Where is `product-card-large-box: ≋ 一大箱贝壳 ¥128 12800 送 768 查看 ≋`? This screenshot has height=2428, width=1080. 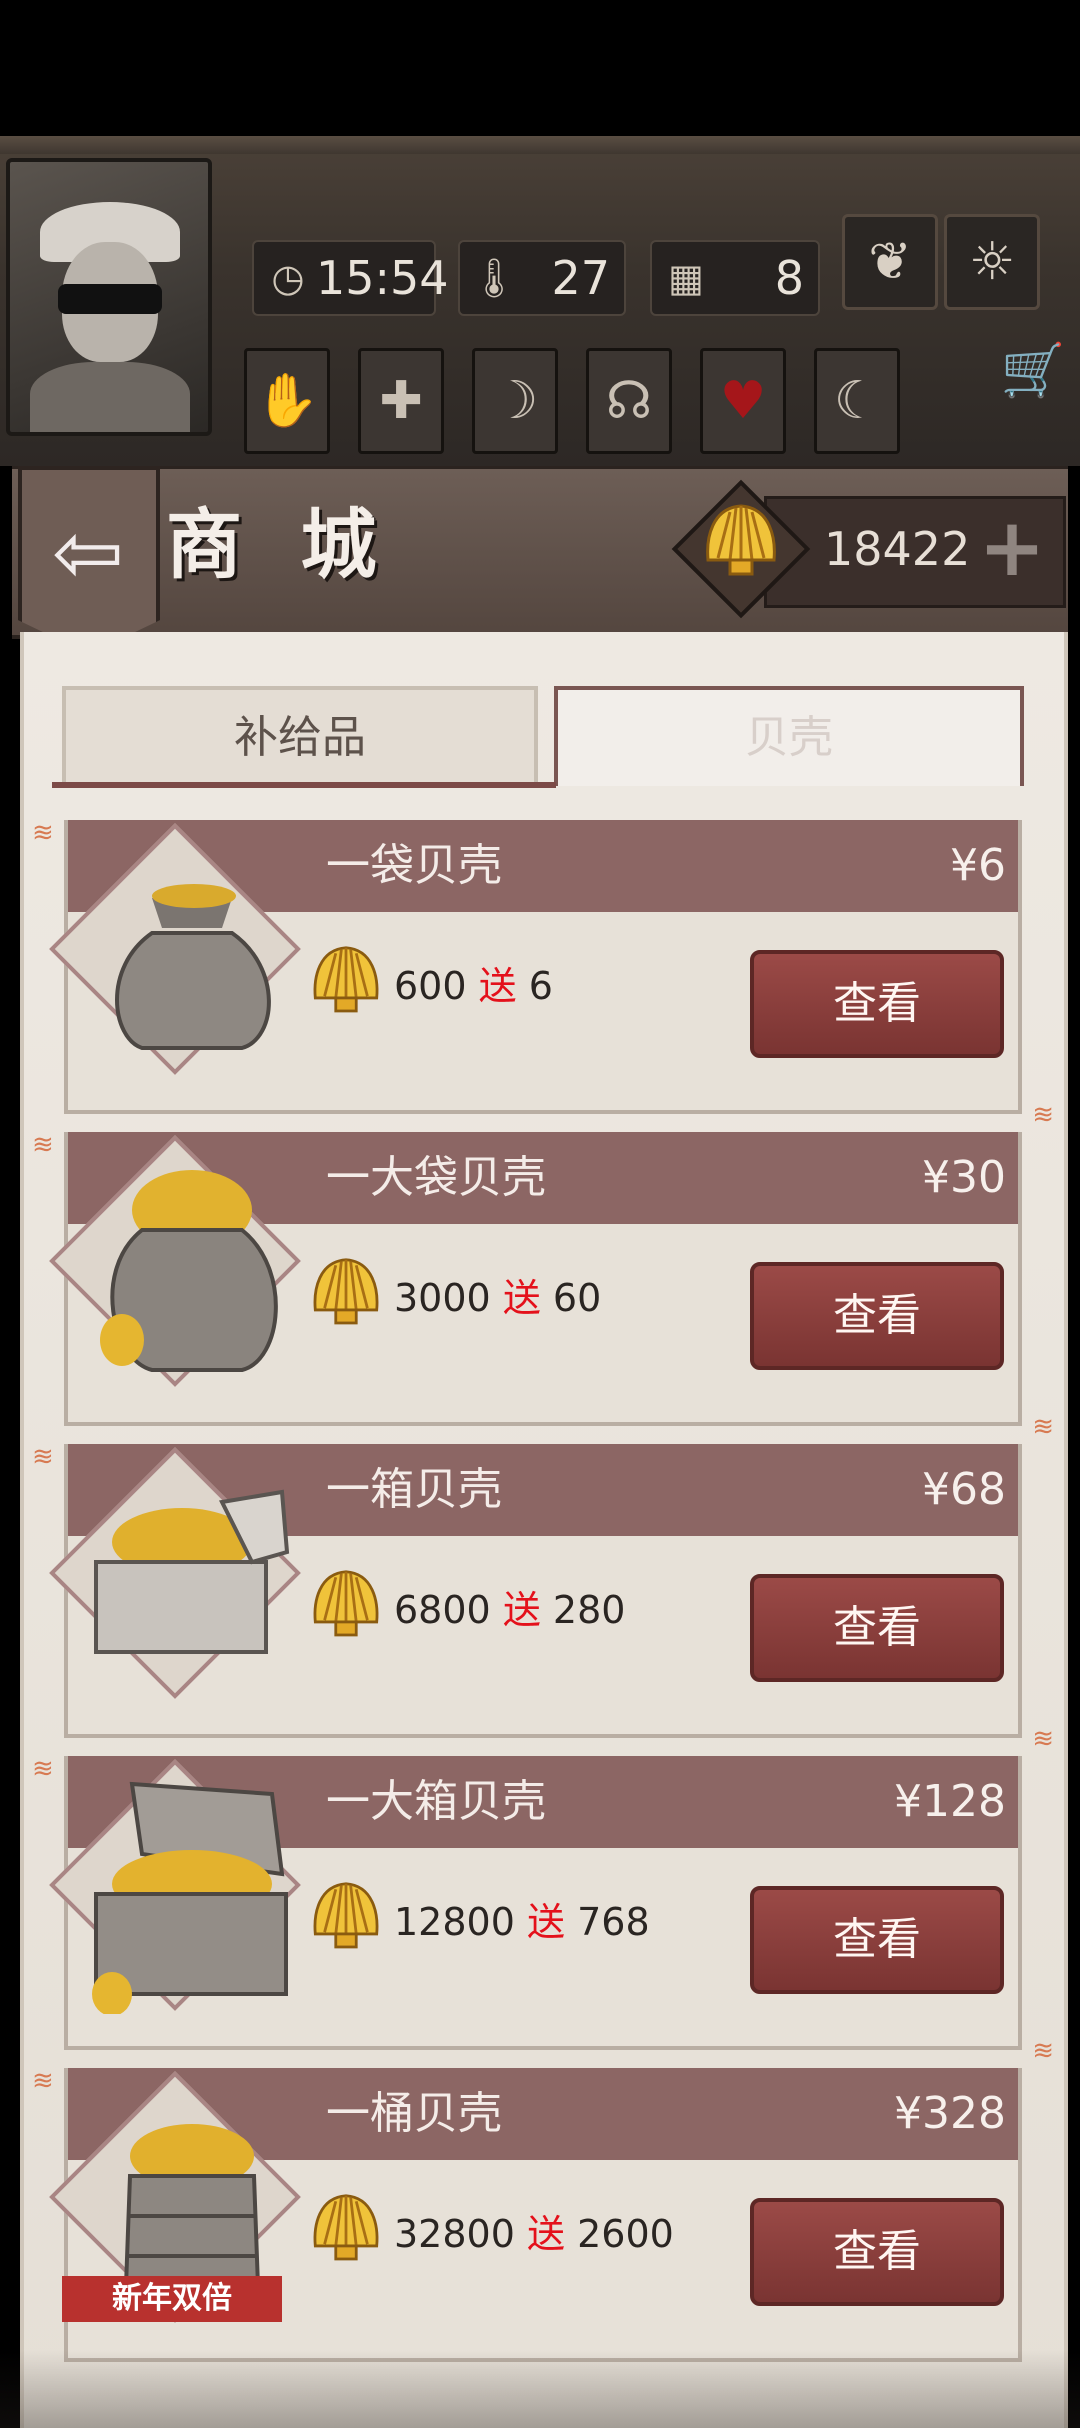
product-card-large-box: ≋ 一大箱贝壳 ¥128 12800 送 768 查看 ≋ is located at coordinates (543, 1910).